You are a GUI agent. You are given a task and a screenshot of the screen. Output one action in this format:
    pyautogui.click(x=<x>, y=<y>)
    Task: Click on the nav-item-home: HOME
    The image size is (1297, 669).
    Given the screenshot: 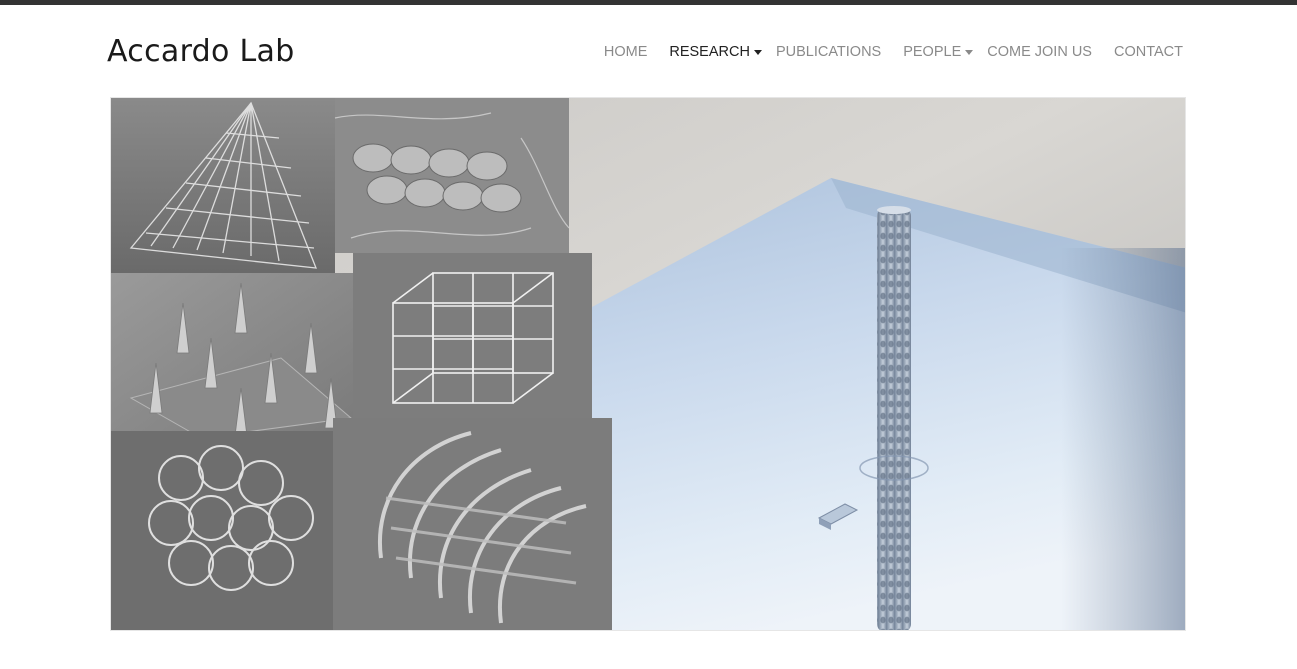 What is the action you would take?
    pyautogui.click(x=626, y=52)
    